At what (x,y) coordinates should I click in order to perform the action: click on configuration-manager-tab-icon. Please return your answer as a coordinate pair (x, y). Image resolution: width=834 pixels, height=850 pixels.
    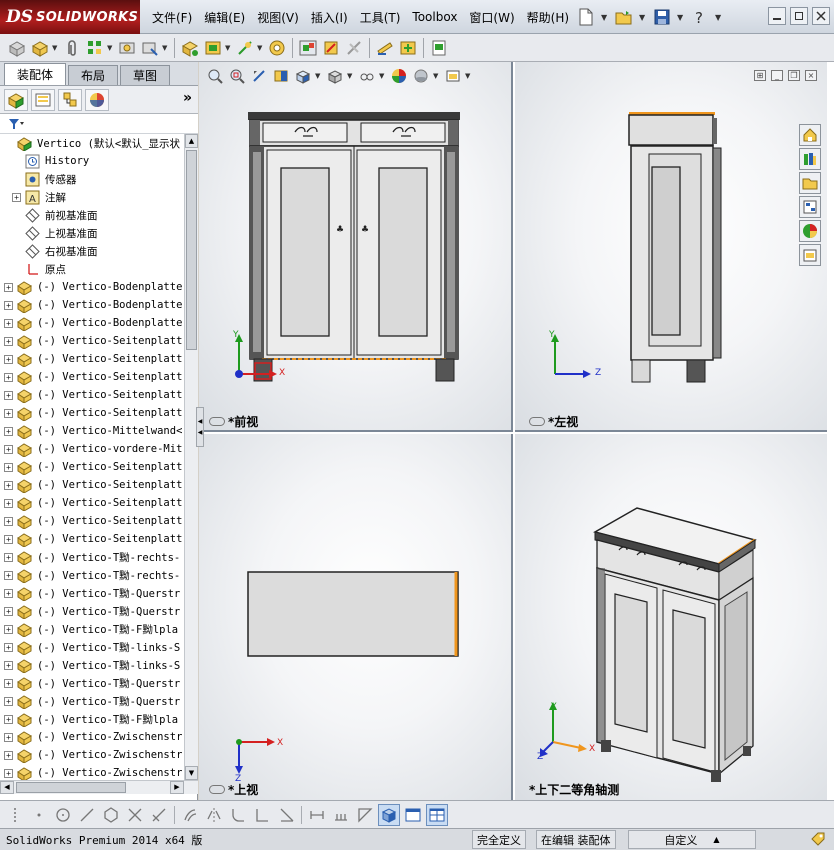
    Looking at the image, I should click on (70, 99).